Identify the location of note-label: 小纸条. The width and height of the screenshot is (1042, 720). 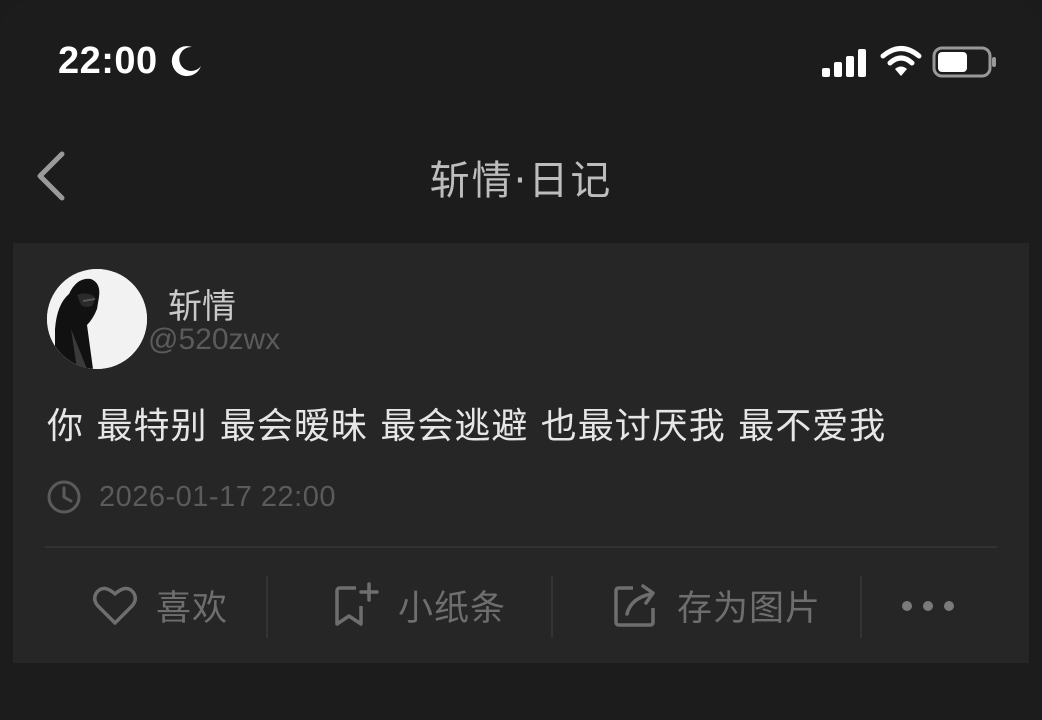
(451, 609).